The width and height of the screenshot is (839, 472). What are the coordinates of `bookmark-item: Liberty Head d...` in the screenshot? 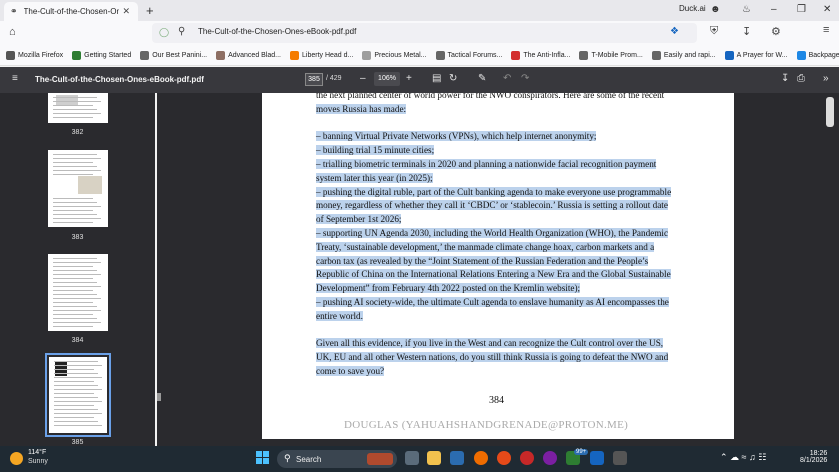 It's located at (321, 55).